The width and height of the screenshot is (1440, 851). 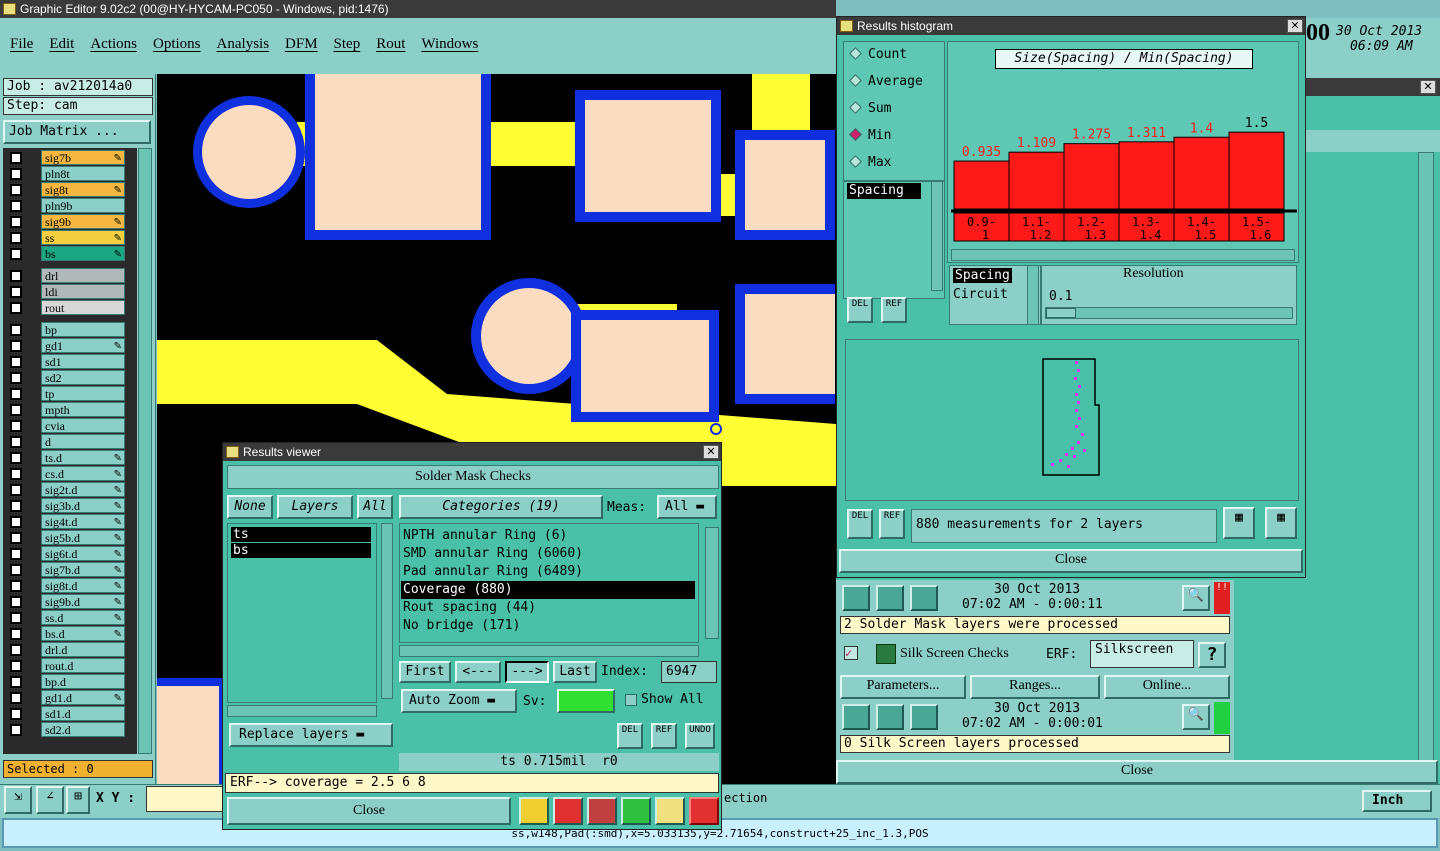 I want to click on layer-row: sig2t.d ✎, so click(x=65, y=489).